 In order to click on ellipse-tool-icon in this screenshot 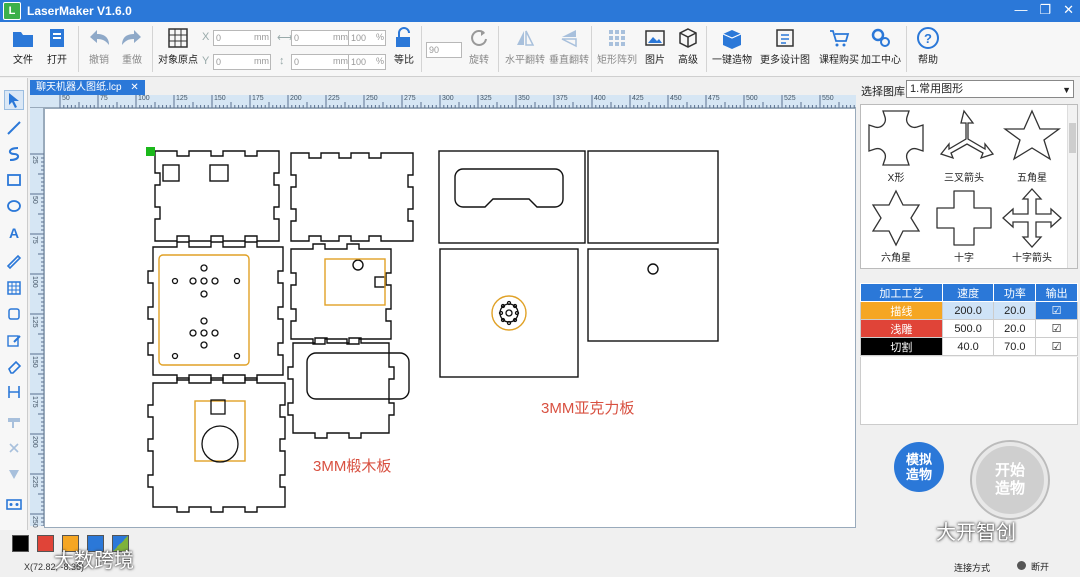, I will do `click(14, 206)`.